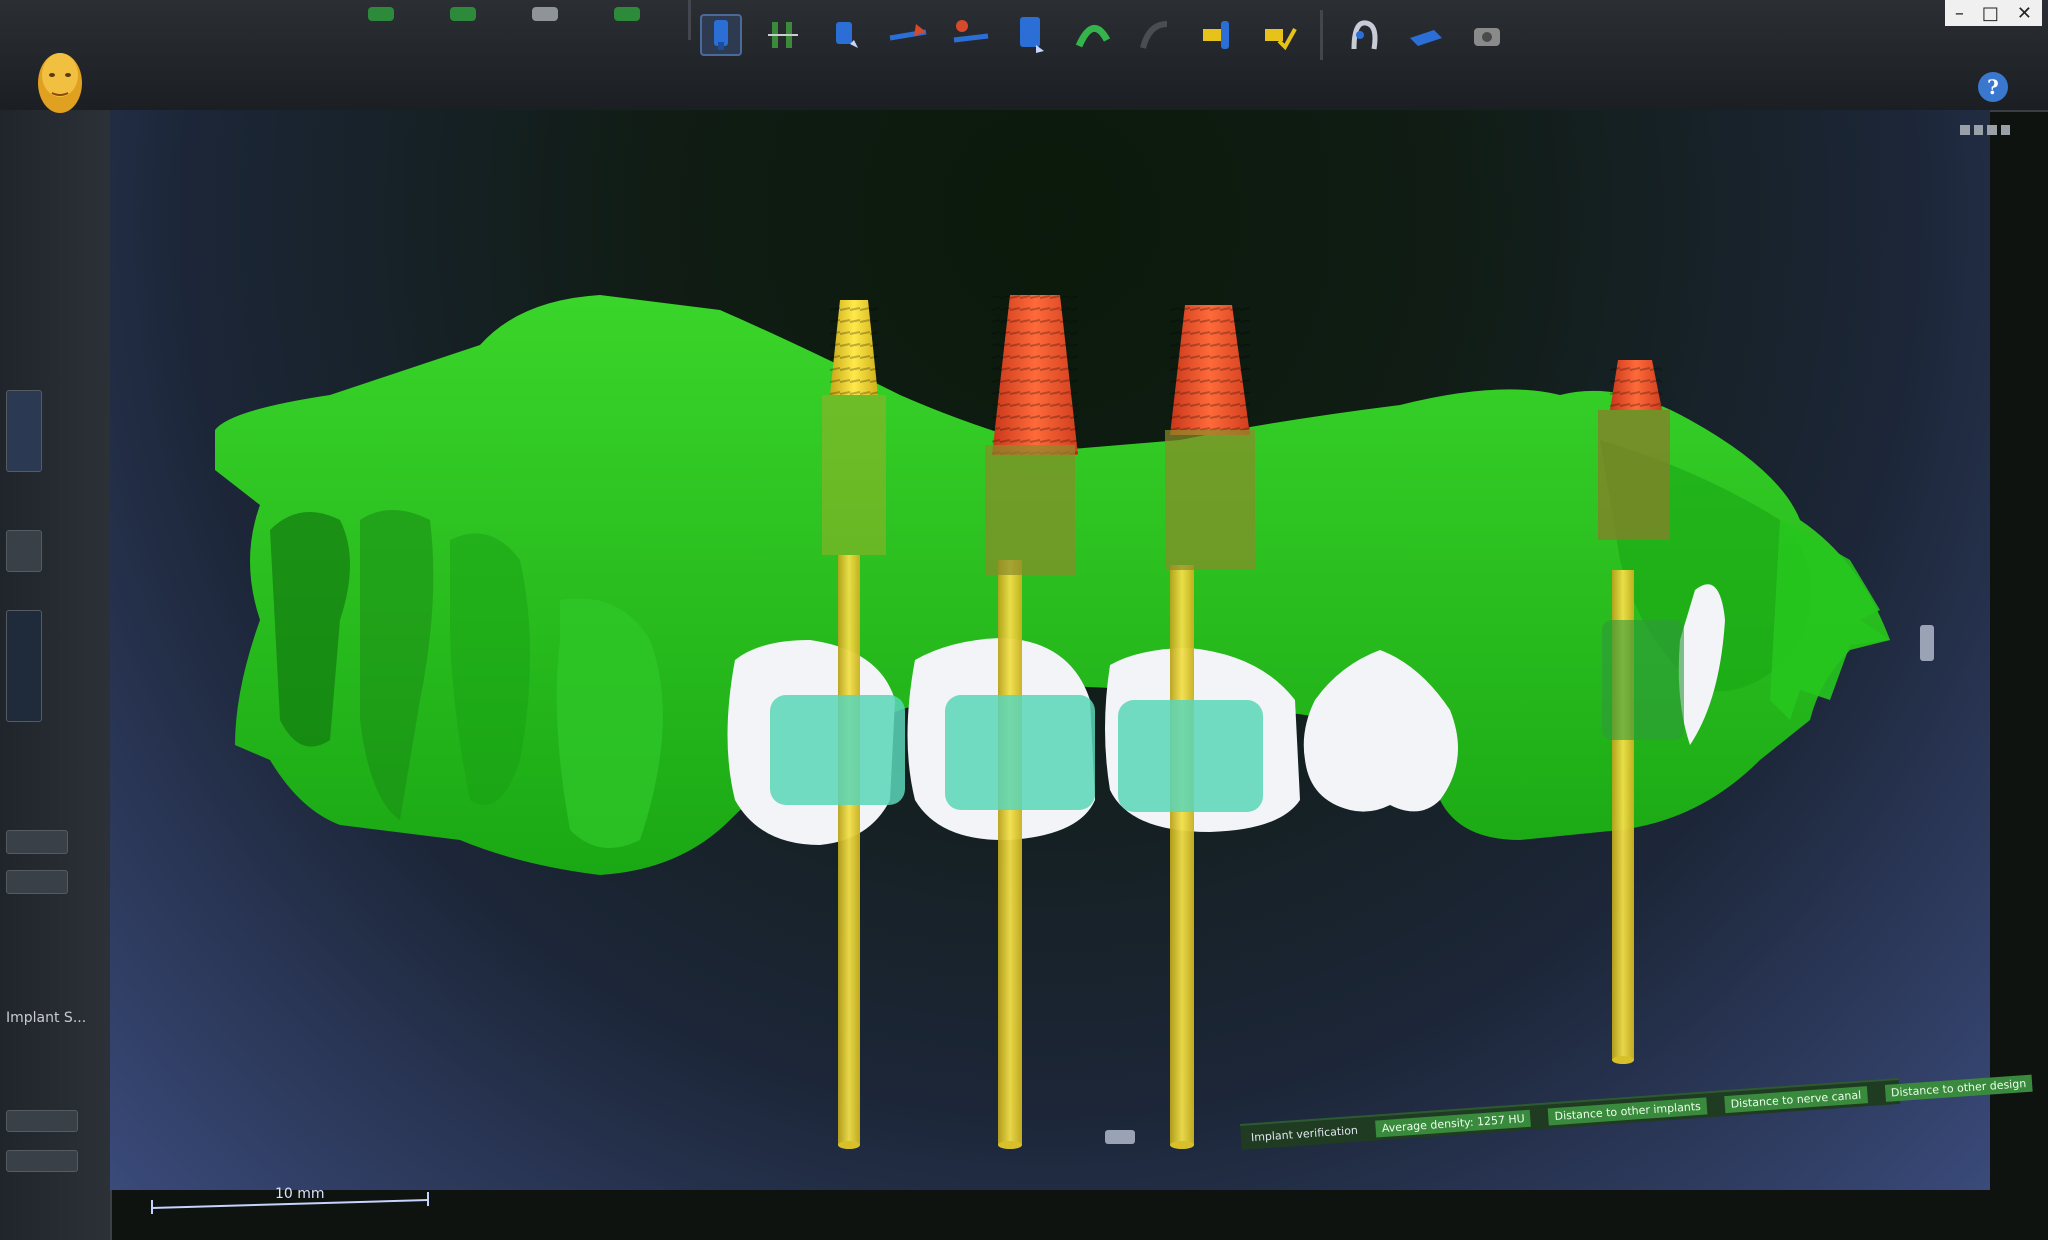 The width and height of the screenshot is (2048, 1240). What do you see at coordinates (463, 18) in the screenshot?
I see `tool-b-icon` at bounding box center [463, 18].